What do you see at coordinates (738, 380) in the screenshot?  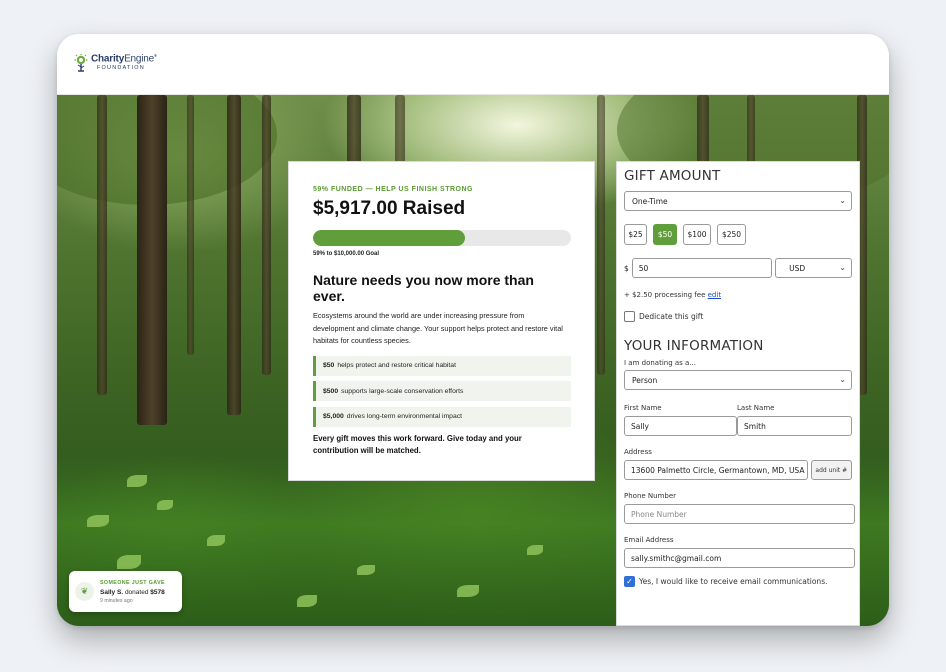 I see `donor-type-select: Person ⌄` at bounding box center [738, 380].